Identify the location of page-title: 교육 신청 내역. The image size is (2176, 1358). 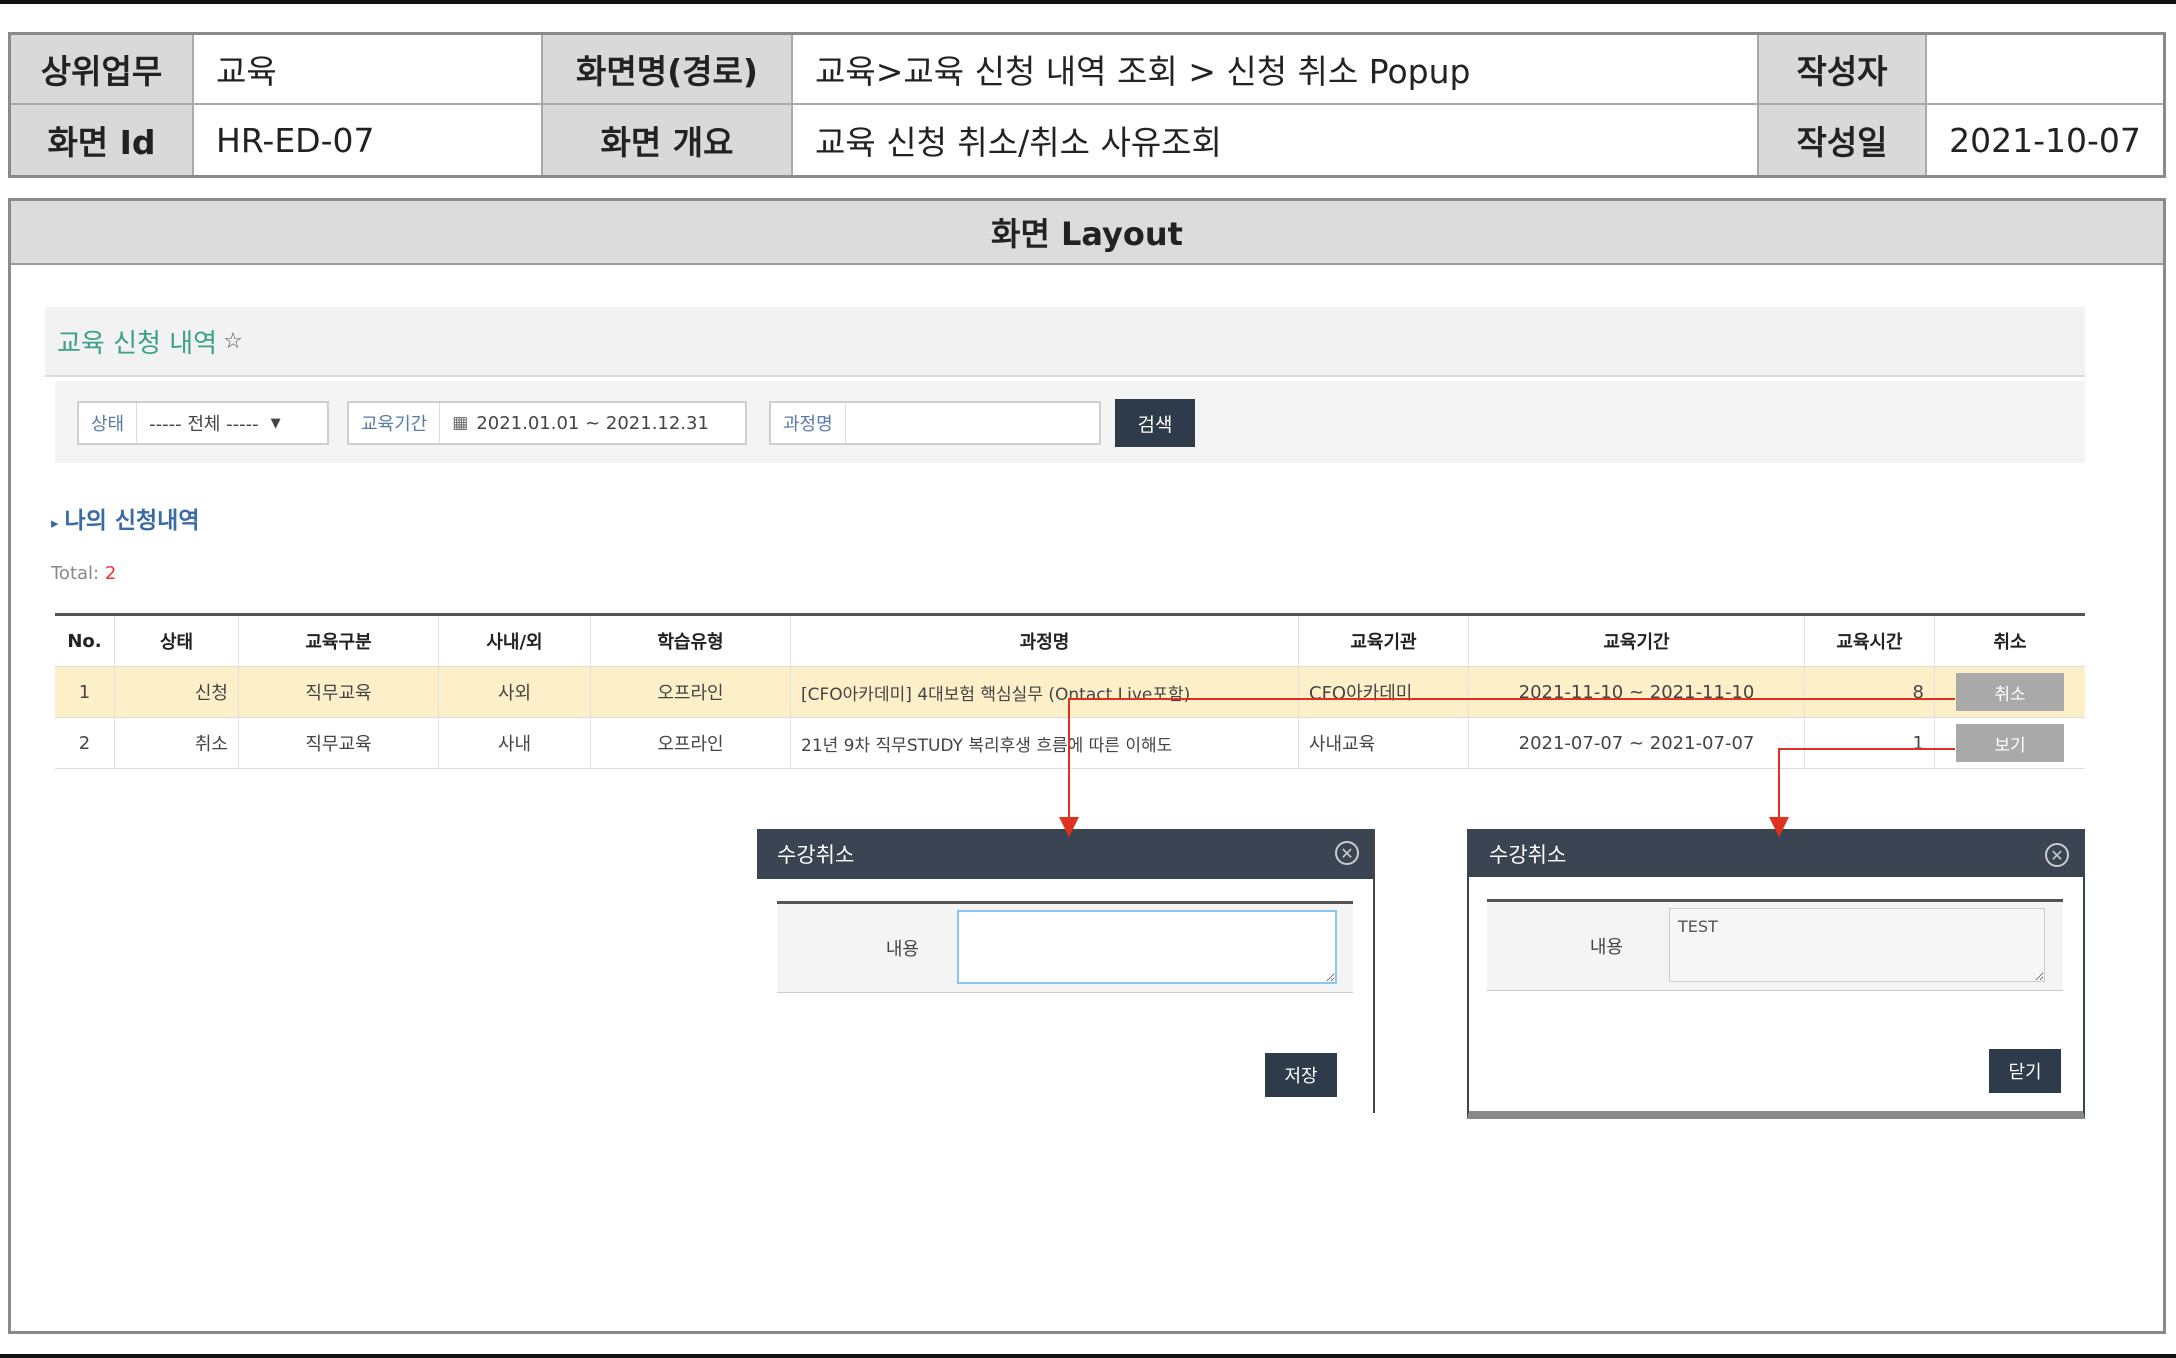
(137, 343).